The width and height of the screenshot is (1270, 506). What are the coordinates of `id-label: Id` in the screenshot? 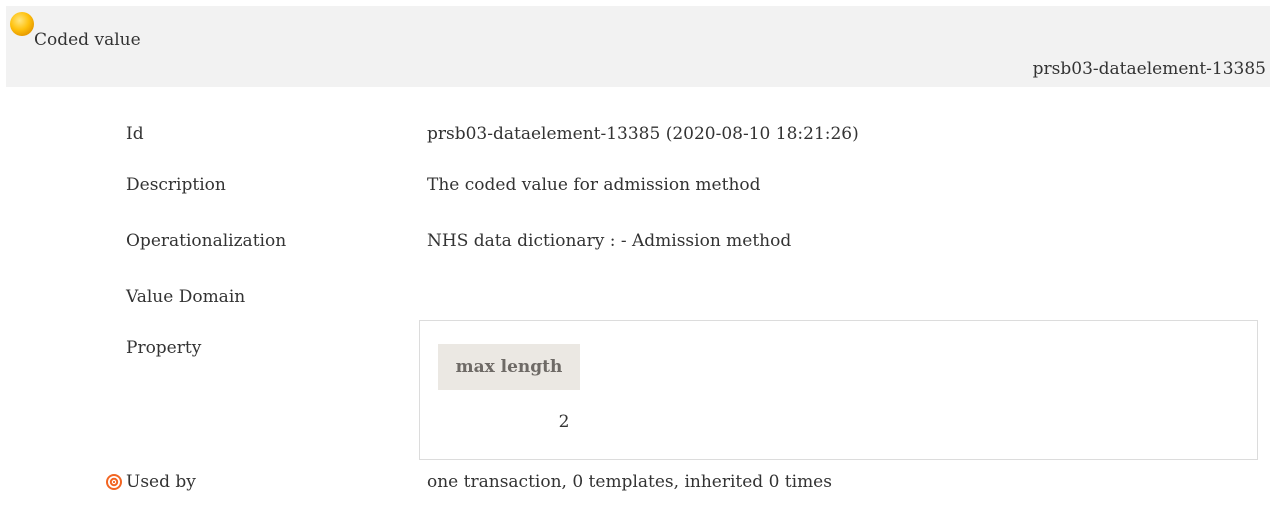 It's located at (135, 134).